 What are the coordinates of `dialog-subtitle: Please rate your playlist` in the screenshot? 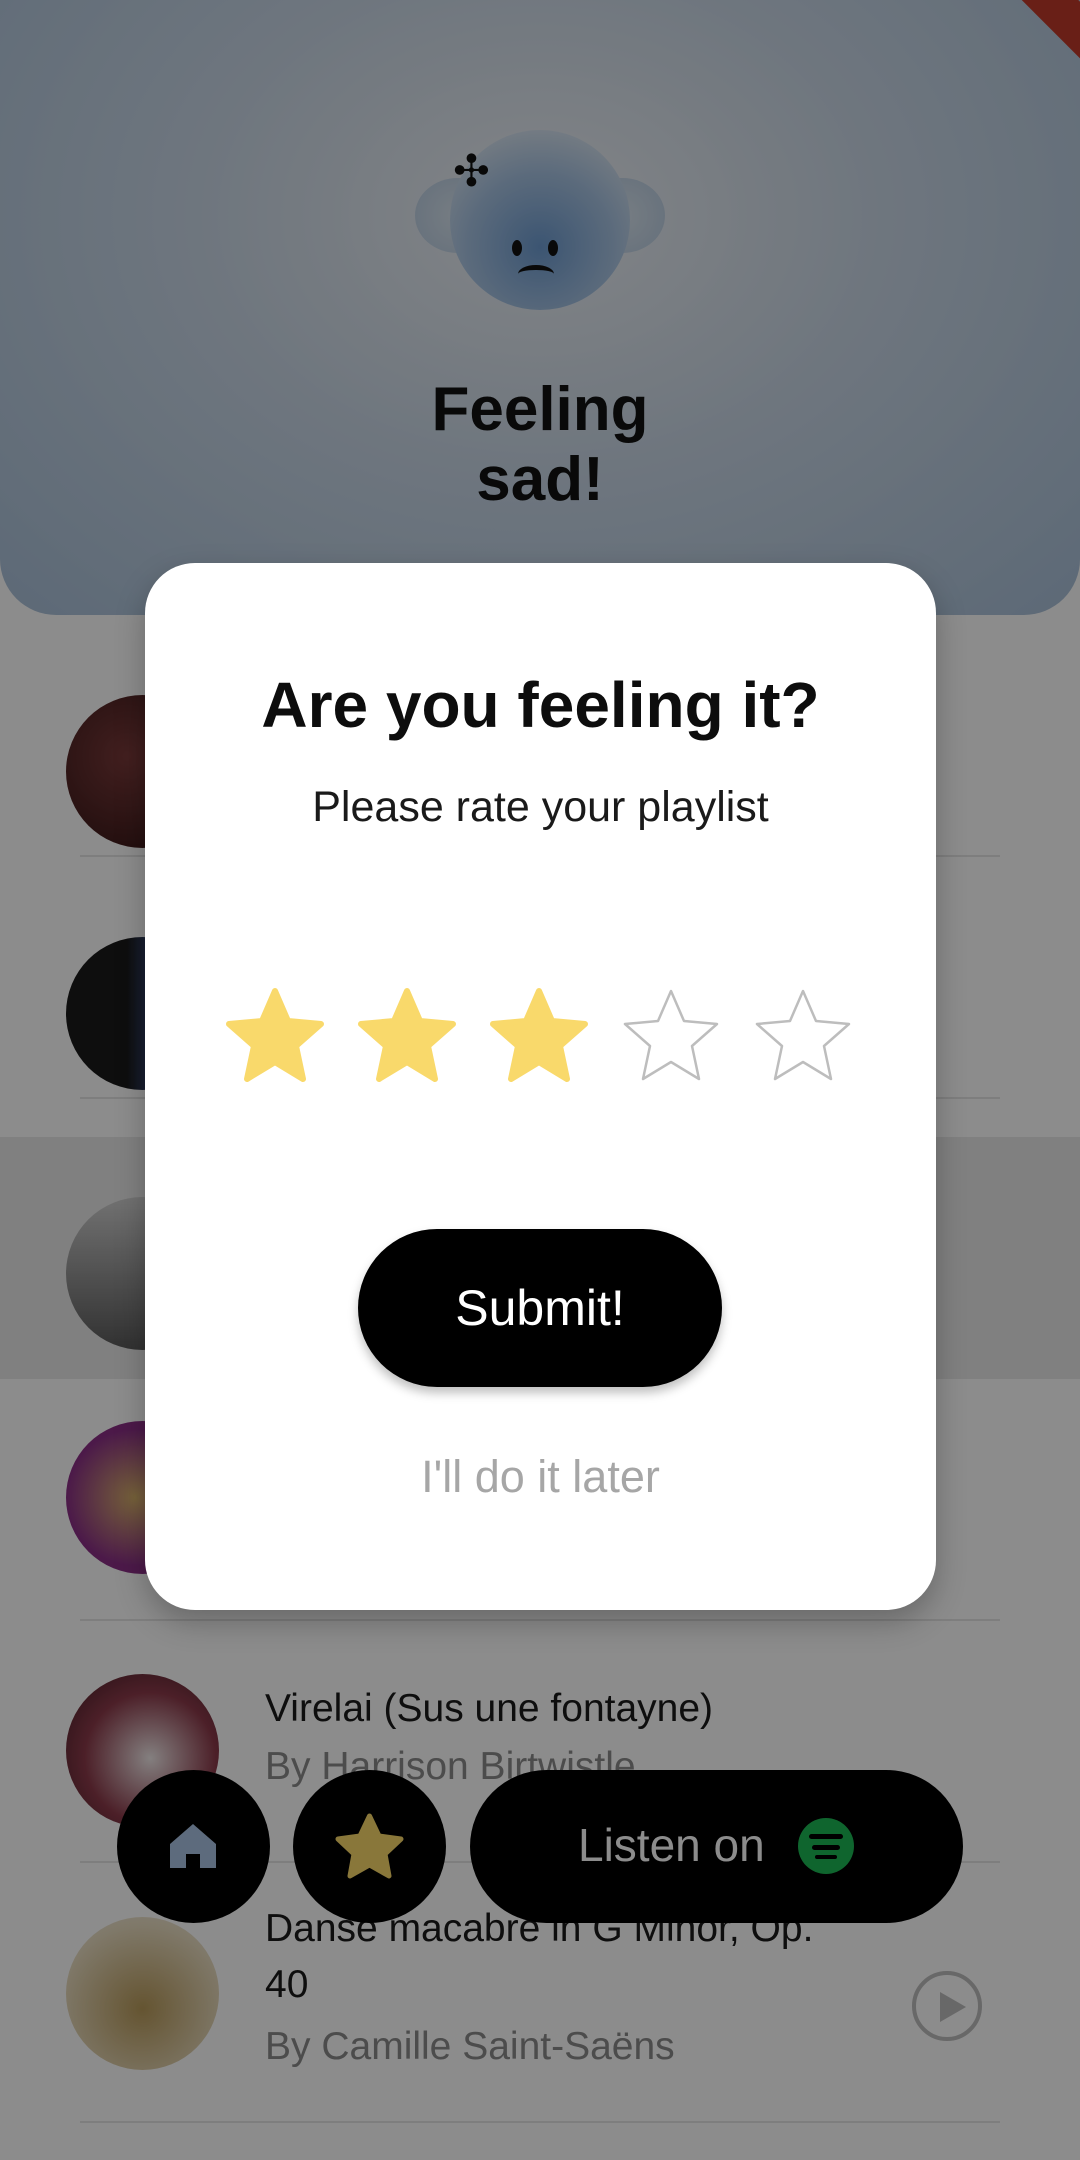 It's located at (540, 807).